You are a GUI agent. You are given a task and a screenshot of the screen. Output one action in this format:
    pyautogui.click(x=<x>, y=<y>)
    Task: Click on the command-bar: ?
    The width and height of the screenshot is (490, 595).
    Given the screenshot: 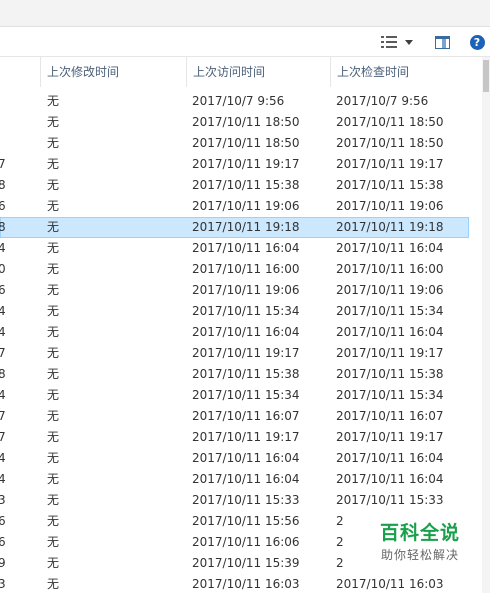 What is the action you would take?
    pyautogui.click(x=245, y=42)
    